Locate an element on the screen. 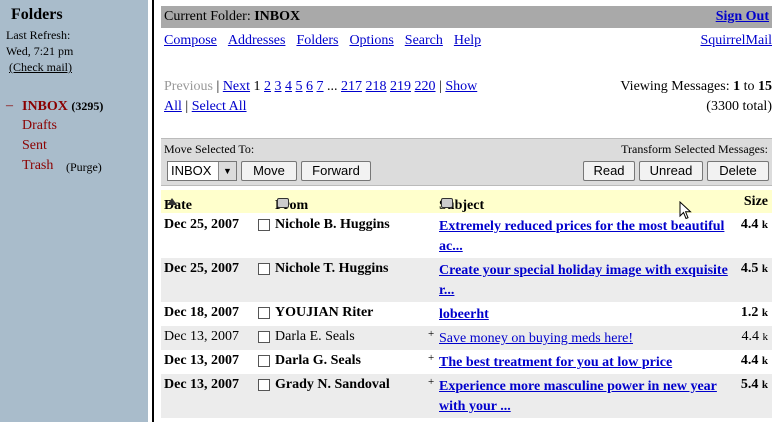  main-menu: Compose Addresses Folders Options Search Help is located at coordinates (328, 41).